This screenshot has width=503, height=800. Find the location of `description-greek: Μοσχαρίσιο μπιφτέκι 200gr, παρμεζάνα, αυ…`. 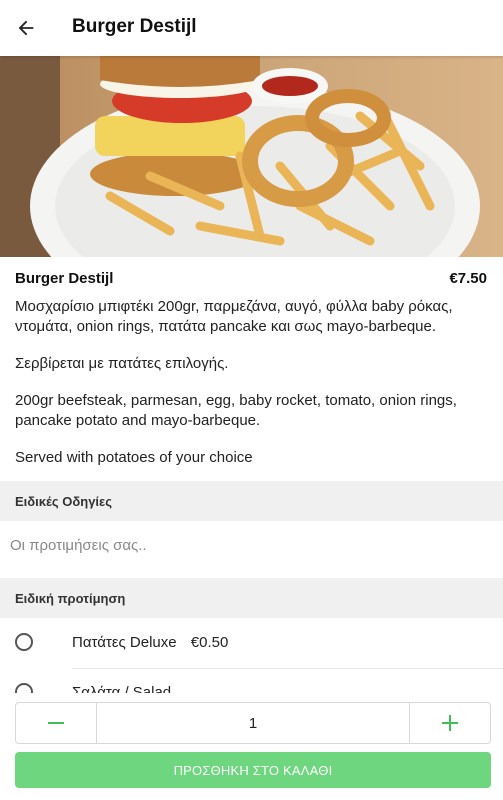

description-greek: Μοσχαρίσιο μπιφτέκι 200gr, παρμεζάνα, αυ… is located at coordinates (234, 316).